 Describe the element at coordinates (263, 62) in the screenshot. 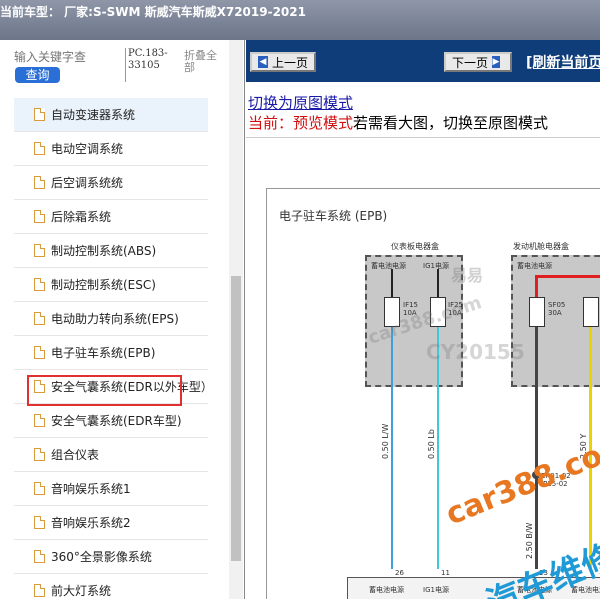

I see `arrow-left-icon: ◀` at that location.